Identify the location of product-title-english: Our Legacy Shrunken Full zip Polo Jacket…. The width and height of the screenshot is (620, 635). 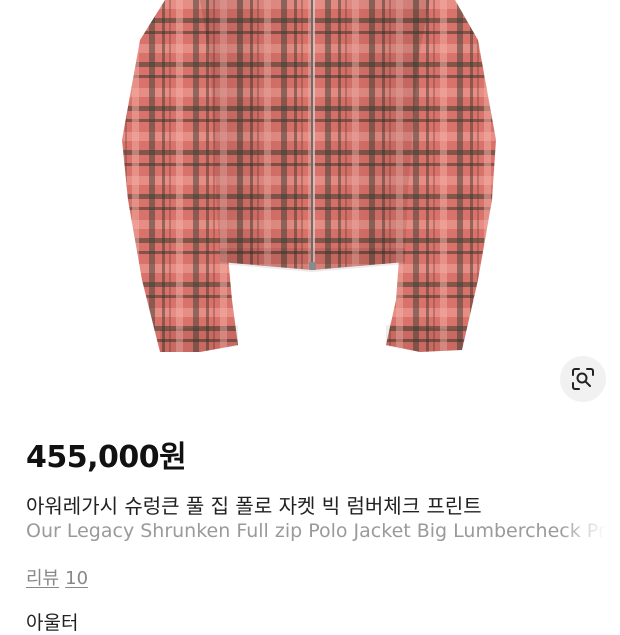
(323, 531).